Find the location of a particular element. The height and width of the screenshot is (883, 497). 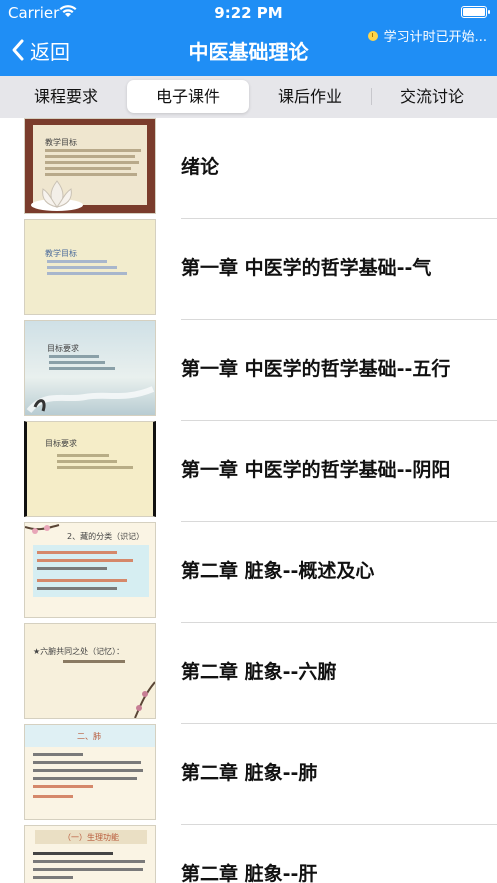

slide-thumbnail: （一）生理功能 is located at coordinates (90, 854).